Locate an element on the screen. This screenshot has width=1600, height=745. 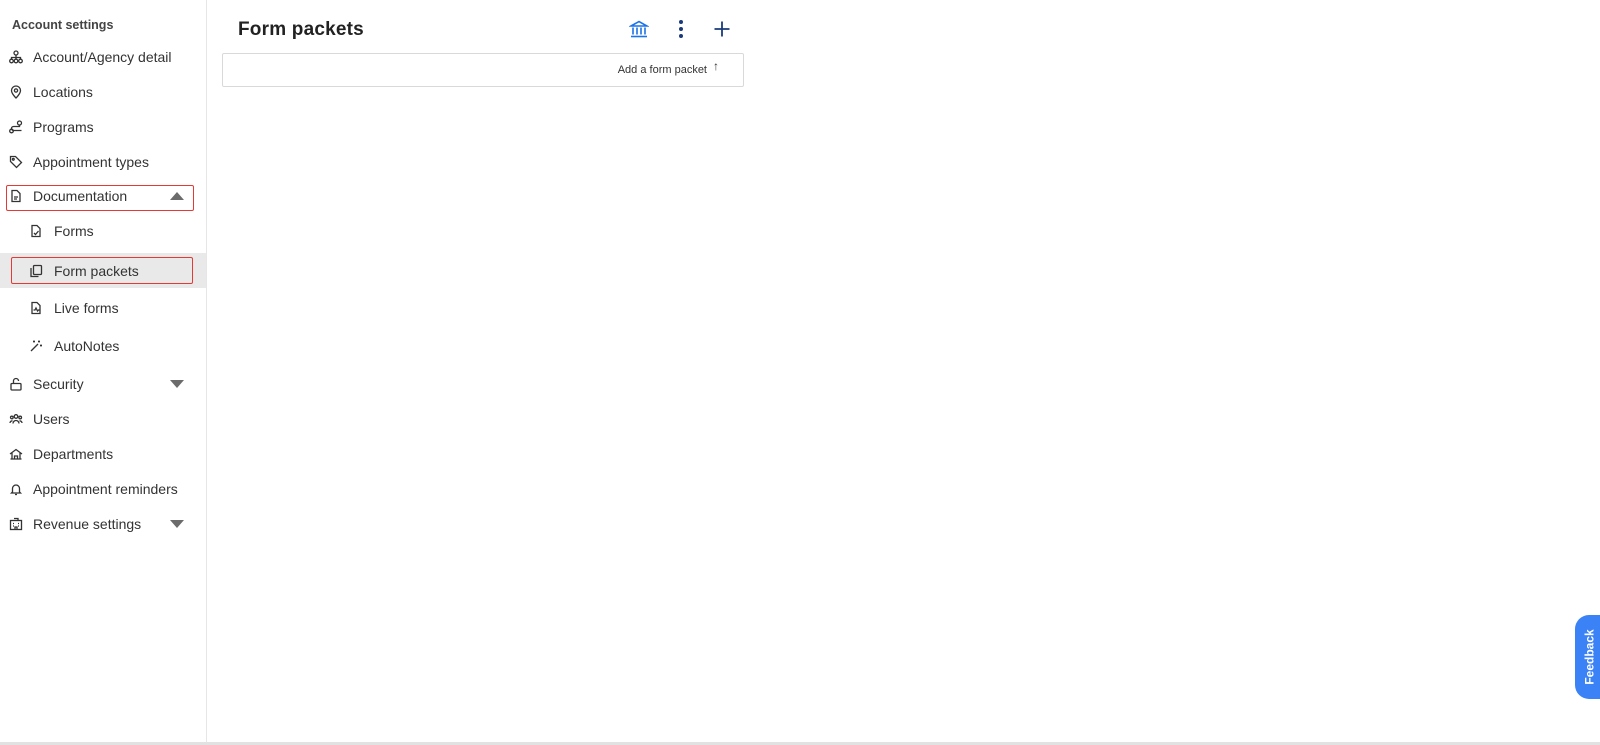
library-button is located at coordinates (639, 31).